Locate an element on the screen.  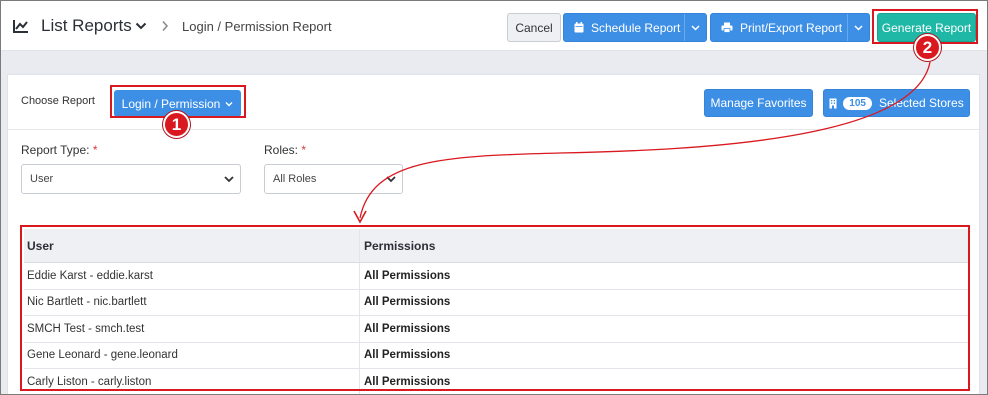
table-header: User Permissions is located at coordinates (496, 246).